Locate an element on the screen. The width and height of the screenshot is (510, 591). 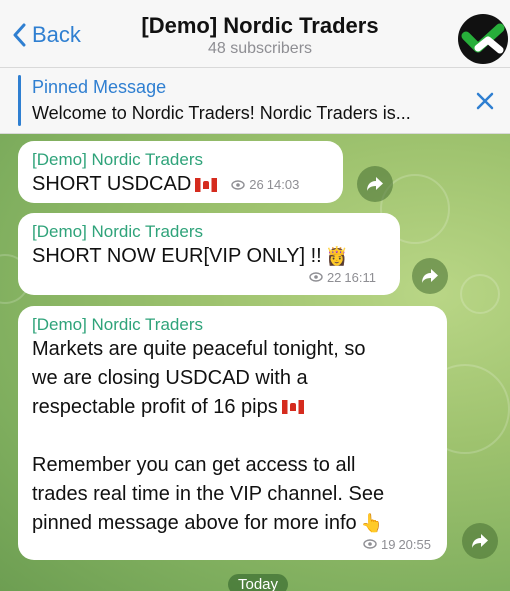
message-time: 20:55 is located at coordinates (414, 544).